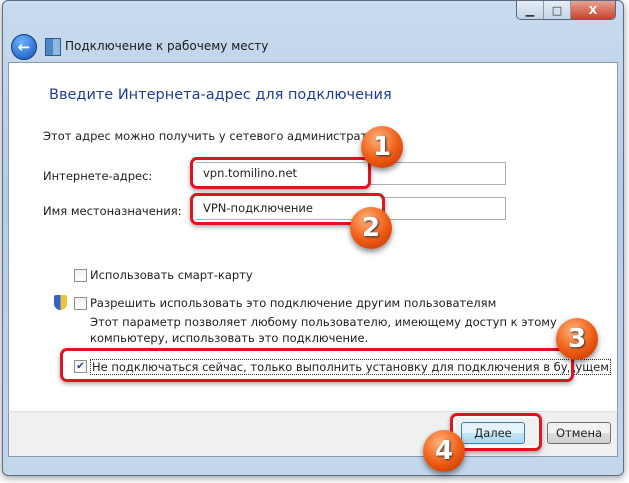  I want to click on smartcard-checkbox, so click(80, 275).